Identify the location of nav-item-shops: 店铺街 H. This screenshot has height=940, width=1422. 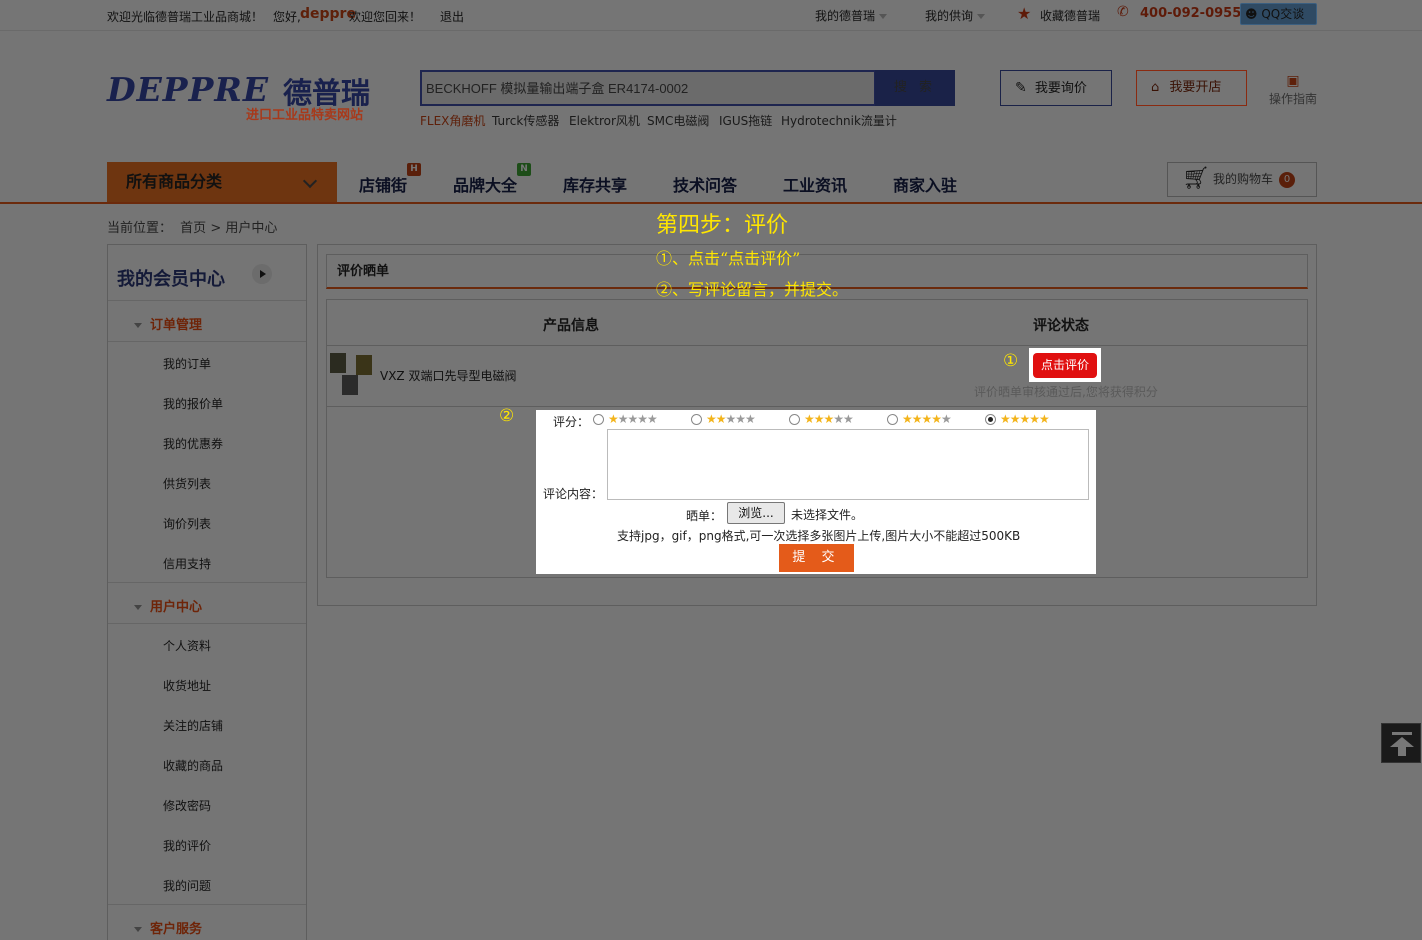
(390, 179).